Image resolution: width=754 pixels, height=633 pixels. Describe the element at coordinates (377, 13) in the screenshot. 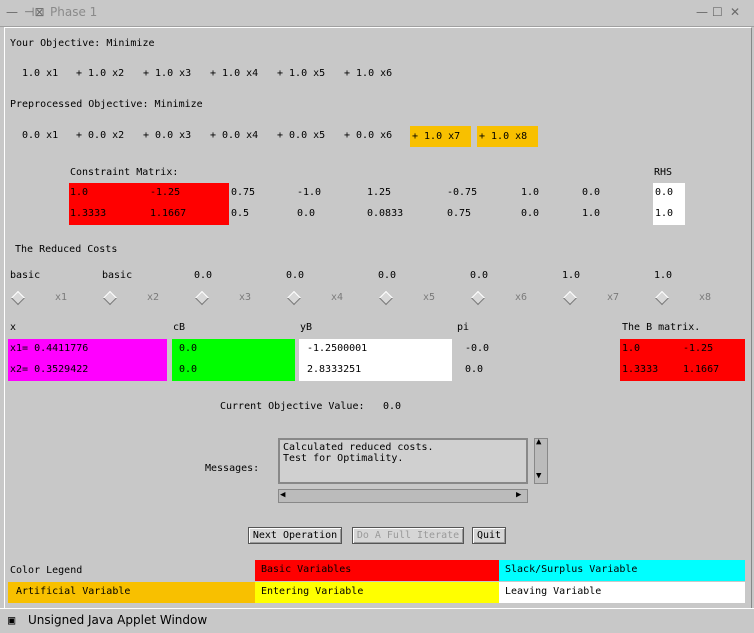

I see `title-bar: — ⊣⊠ Phase 1 — ☐ ✕` at that location.